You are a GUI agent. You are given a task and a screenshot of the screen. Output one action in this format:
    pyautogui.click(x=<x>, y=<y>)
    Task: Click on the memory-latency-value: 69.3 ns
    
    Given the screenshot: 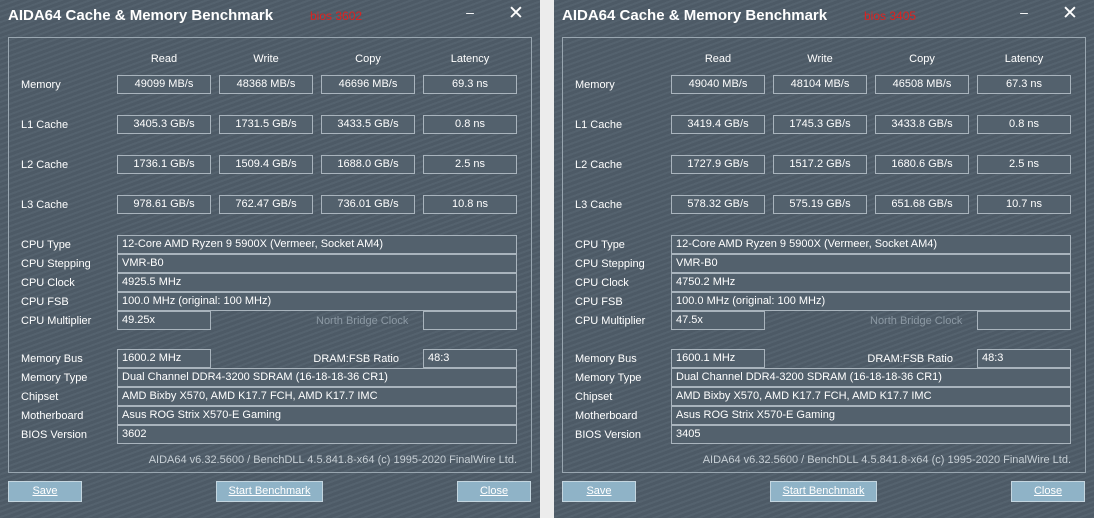 What is the action you would take?
    pyautogui.click(x=470, y=84)
    